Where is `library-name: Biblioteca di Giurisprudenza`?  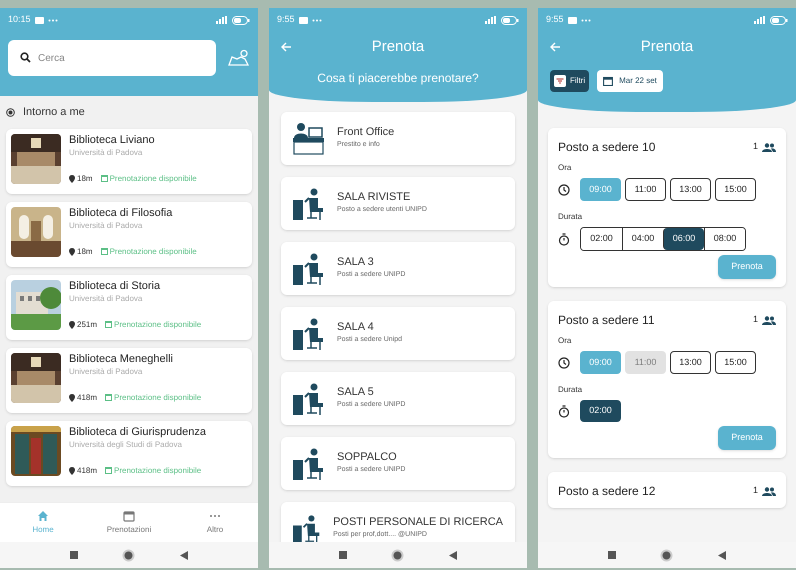 library-name: Biblioteca di Giurisprudenza is located at coordinates (138, 433).